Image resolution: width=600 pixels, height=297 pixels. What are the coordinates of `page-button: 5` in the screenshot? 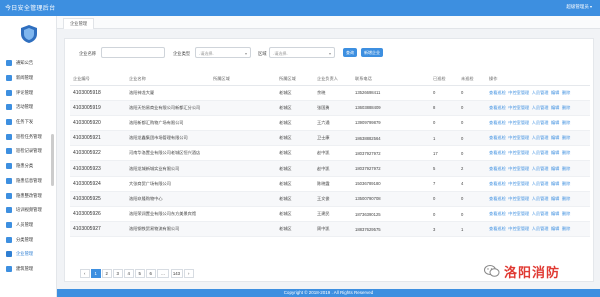 It's located at (140, 273).